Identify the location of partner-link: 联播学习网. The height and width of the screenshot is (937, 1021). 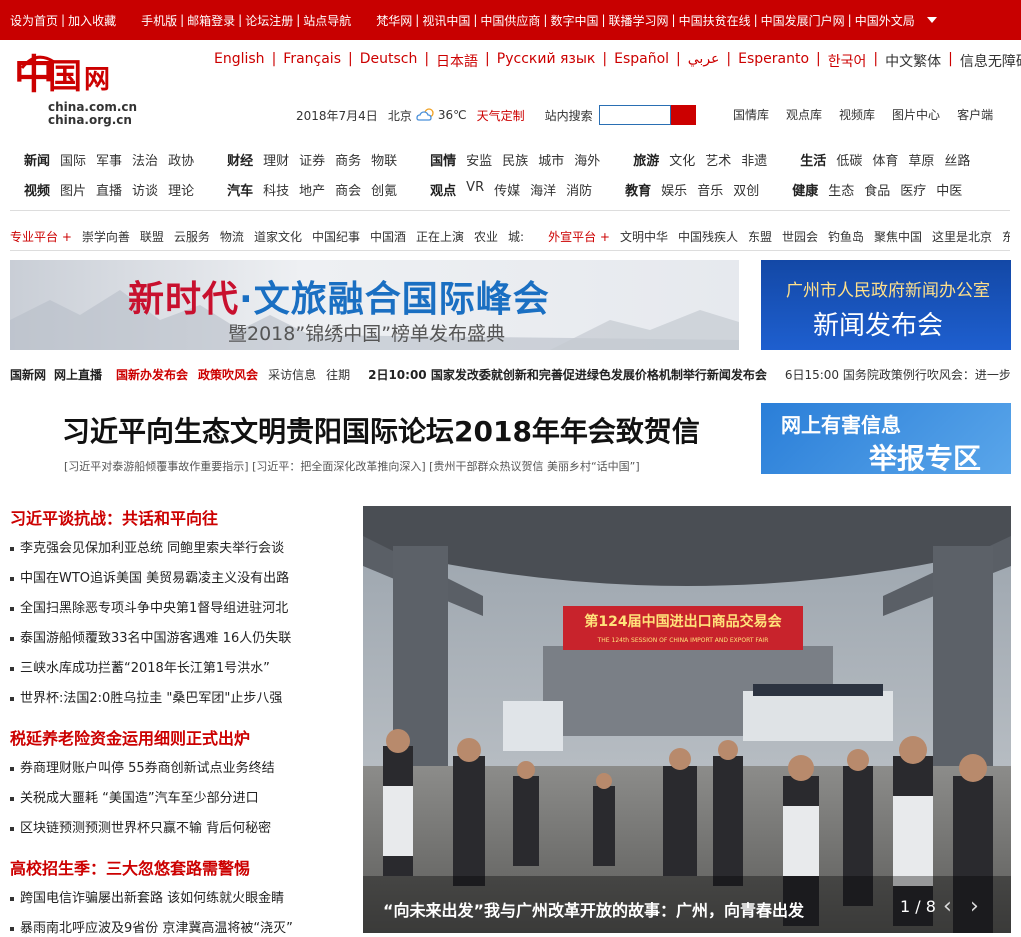
(639, 20).